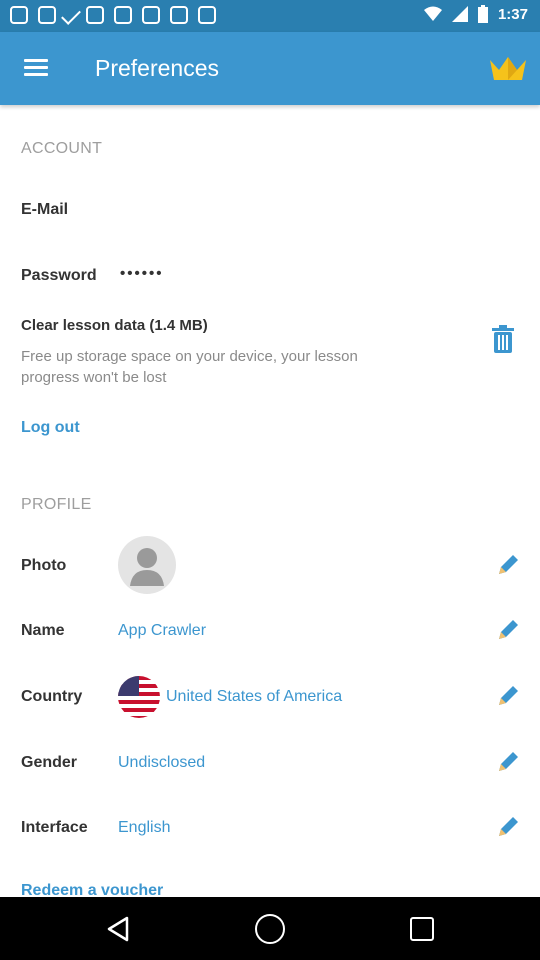 Image resolution: width=540 pixels, height=960 pixels. I want to click on status-bar: 1:37, so click(270, 16).